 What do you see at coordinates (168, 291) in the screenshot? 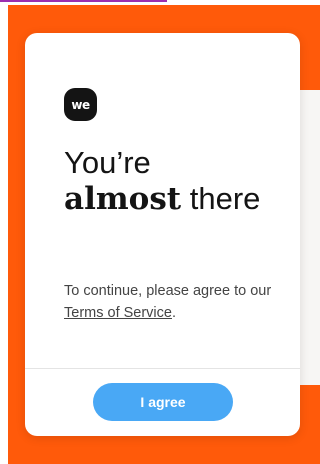
I see `consent-text-before: To continue, please agree to our` at bounding box center [168, 291].